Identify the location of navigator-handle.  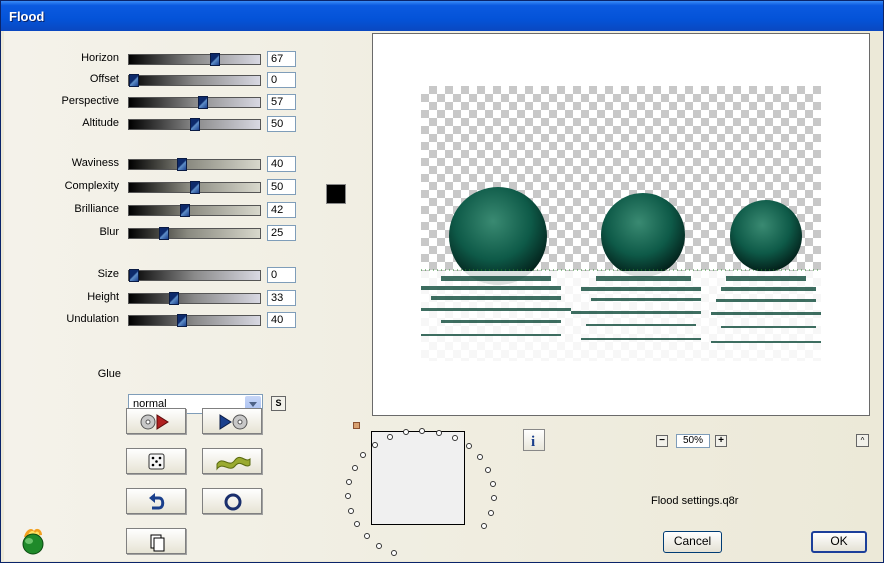
(356, 425).